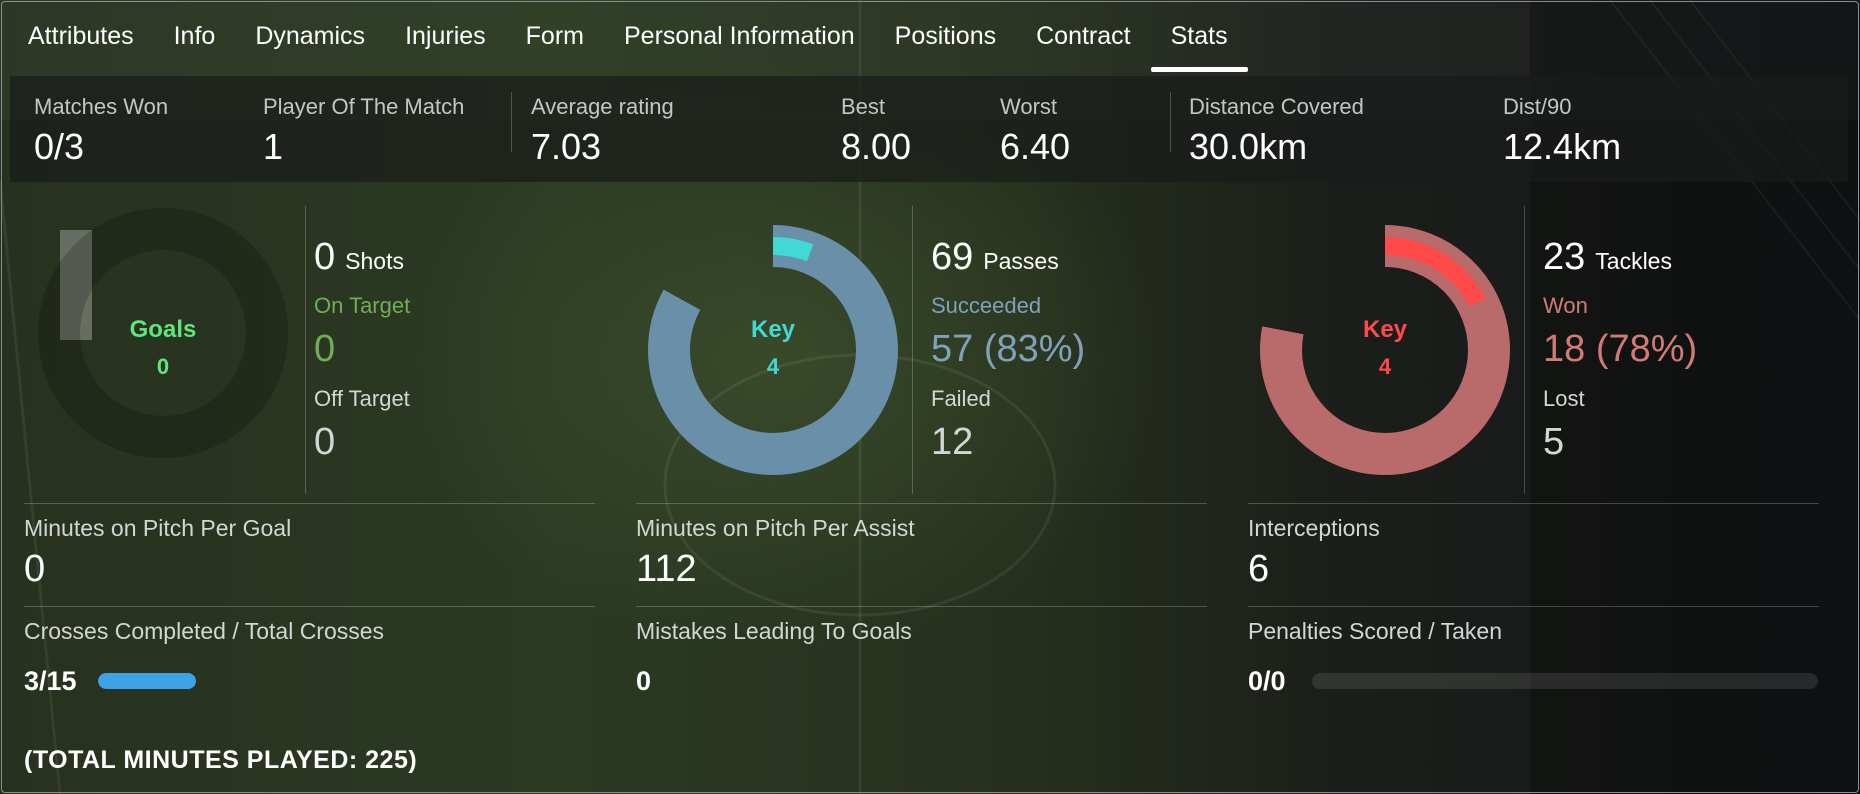  I want to click on dist-per-90-label: Dist/90, so click(1537, 106).